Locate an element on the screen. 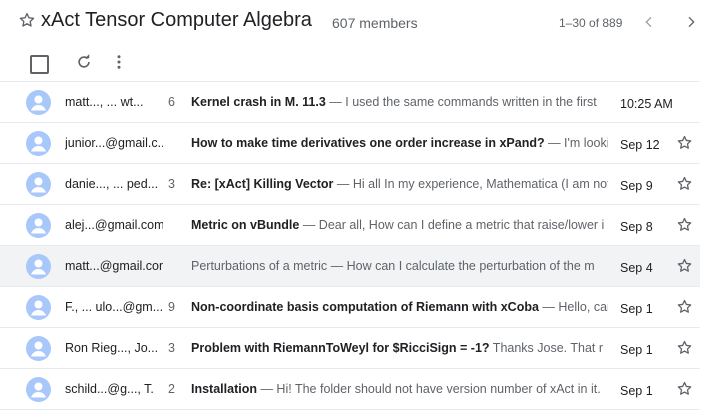  thread-snippet: Thanks Jose. That r is located at coordinates (546, 348).